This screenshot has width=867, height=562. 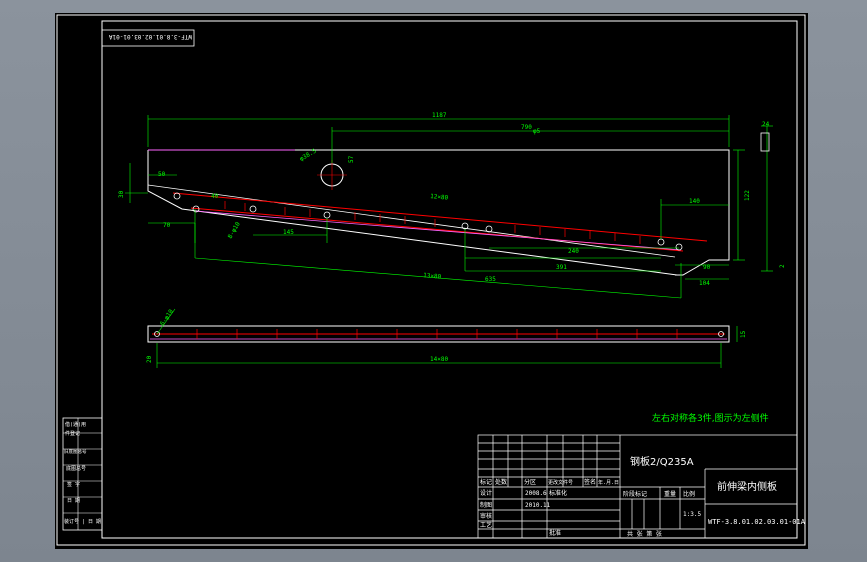 I want to click on dim-13x80: 13×80, so click(x=432, y=276).